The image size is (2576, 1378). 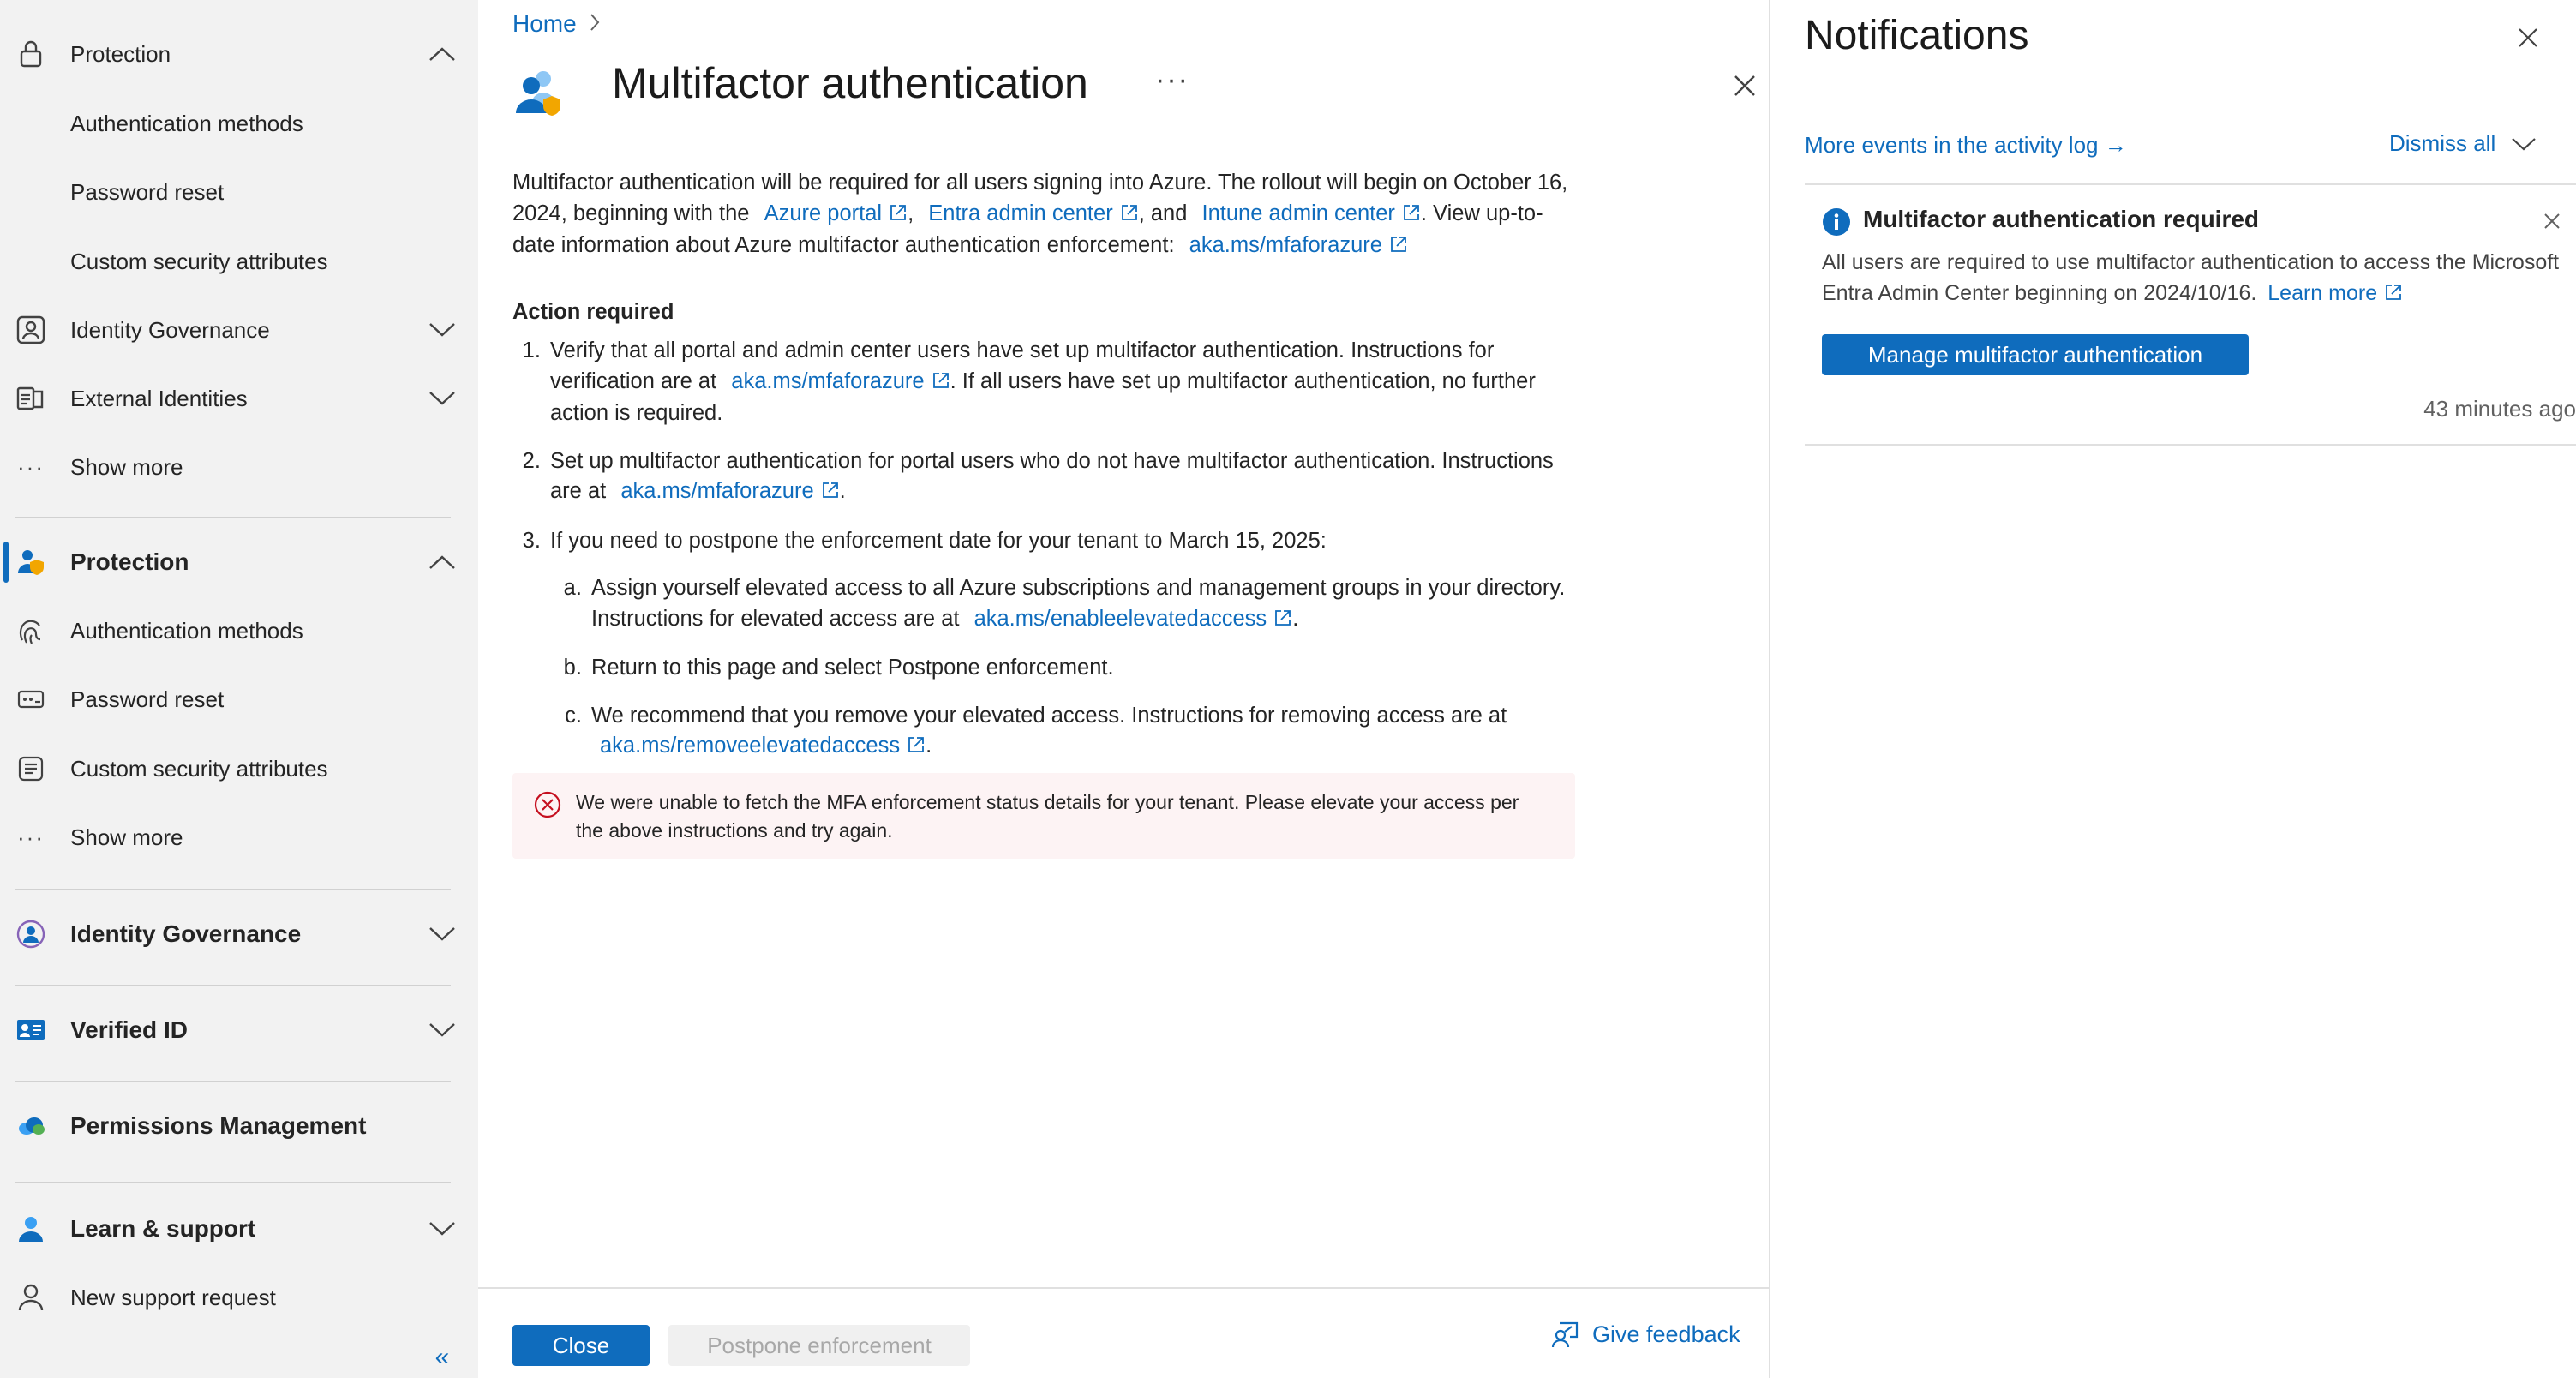 I want to click on nav-item-authentication-methods-top: Authentication methods, so click(x=239, y=124).